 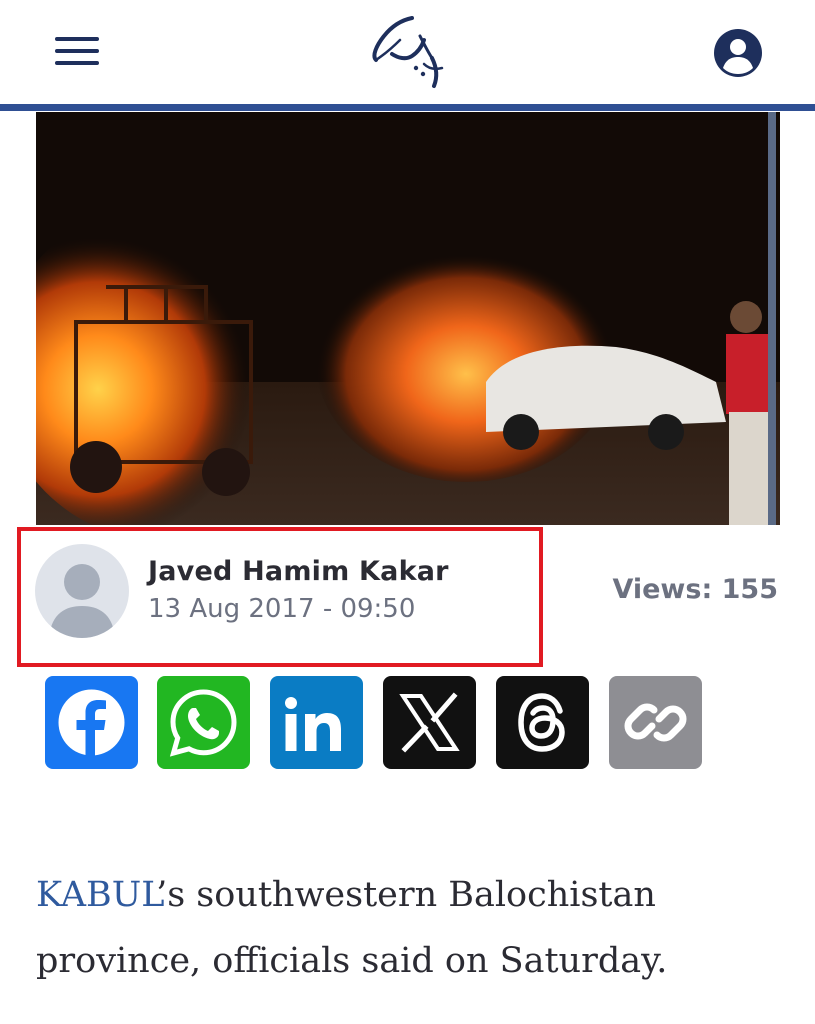 What do you see at coordinates (96, 895) in the screenshot?
I see `kabul-link: KABUL` at bounding box center [96, 895].